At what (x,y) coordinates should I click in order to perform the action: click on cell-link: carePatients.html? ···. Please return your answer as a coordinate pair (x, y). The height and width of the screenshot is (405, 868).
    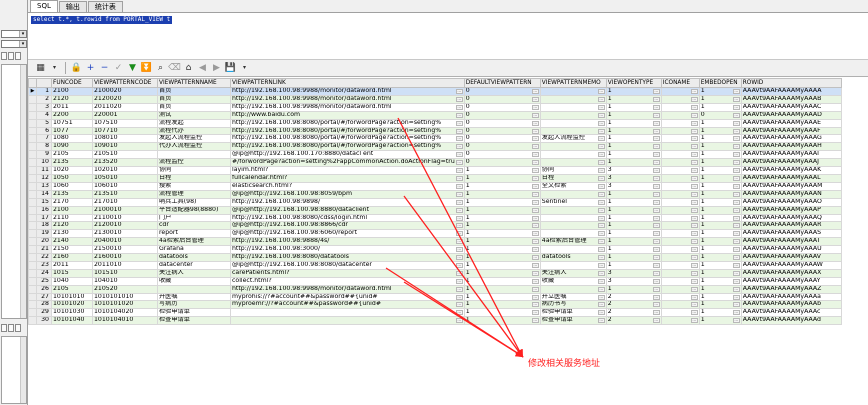
    Looking at the image, I should click on (347, 273).